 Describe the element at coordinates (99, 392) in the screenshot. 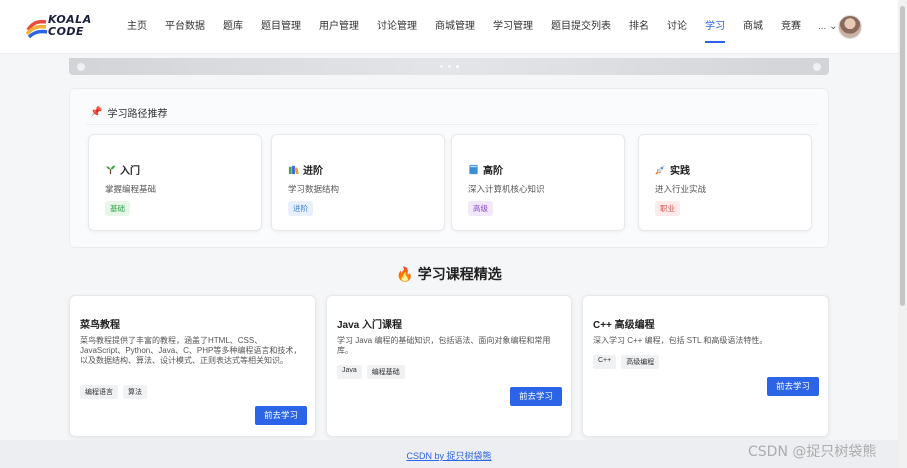

I see `course-tag: 编程语言` at that location.